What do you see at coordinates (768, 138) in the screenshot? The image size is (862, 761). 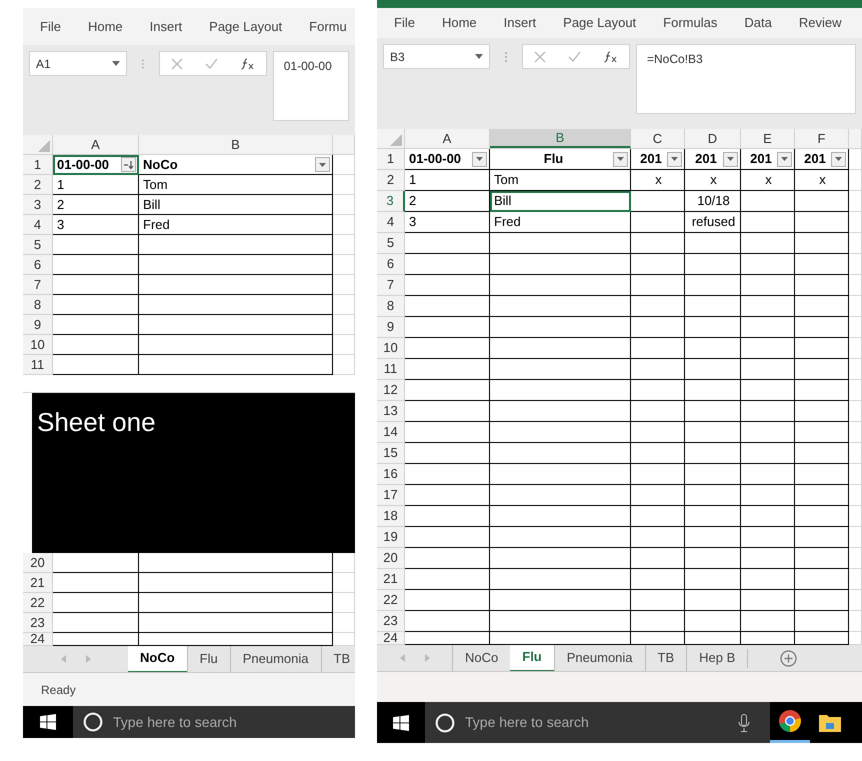 I see `column-header: E` at bounding box center [768, 138].